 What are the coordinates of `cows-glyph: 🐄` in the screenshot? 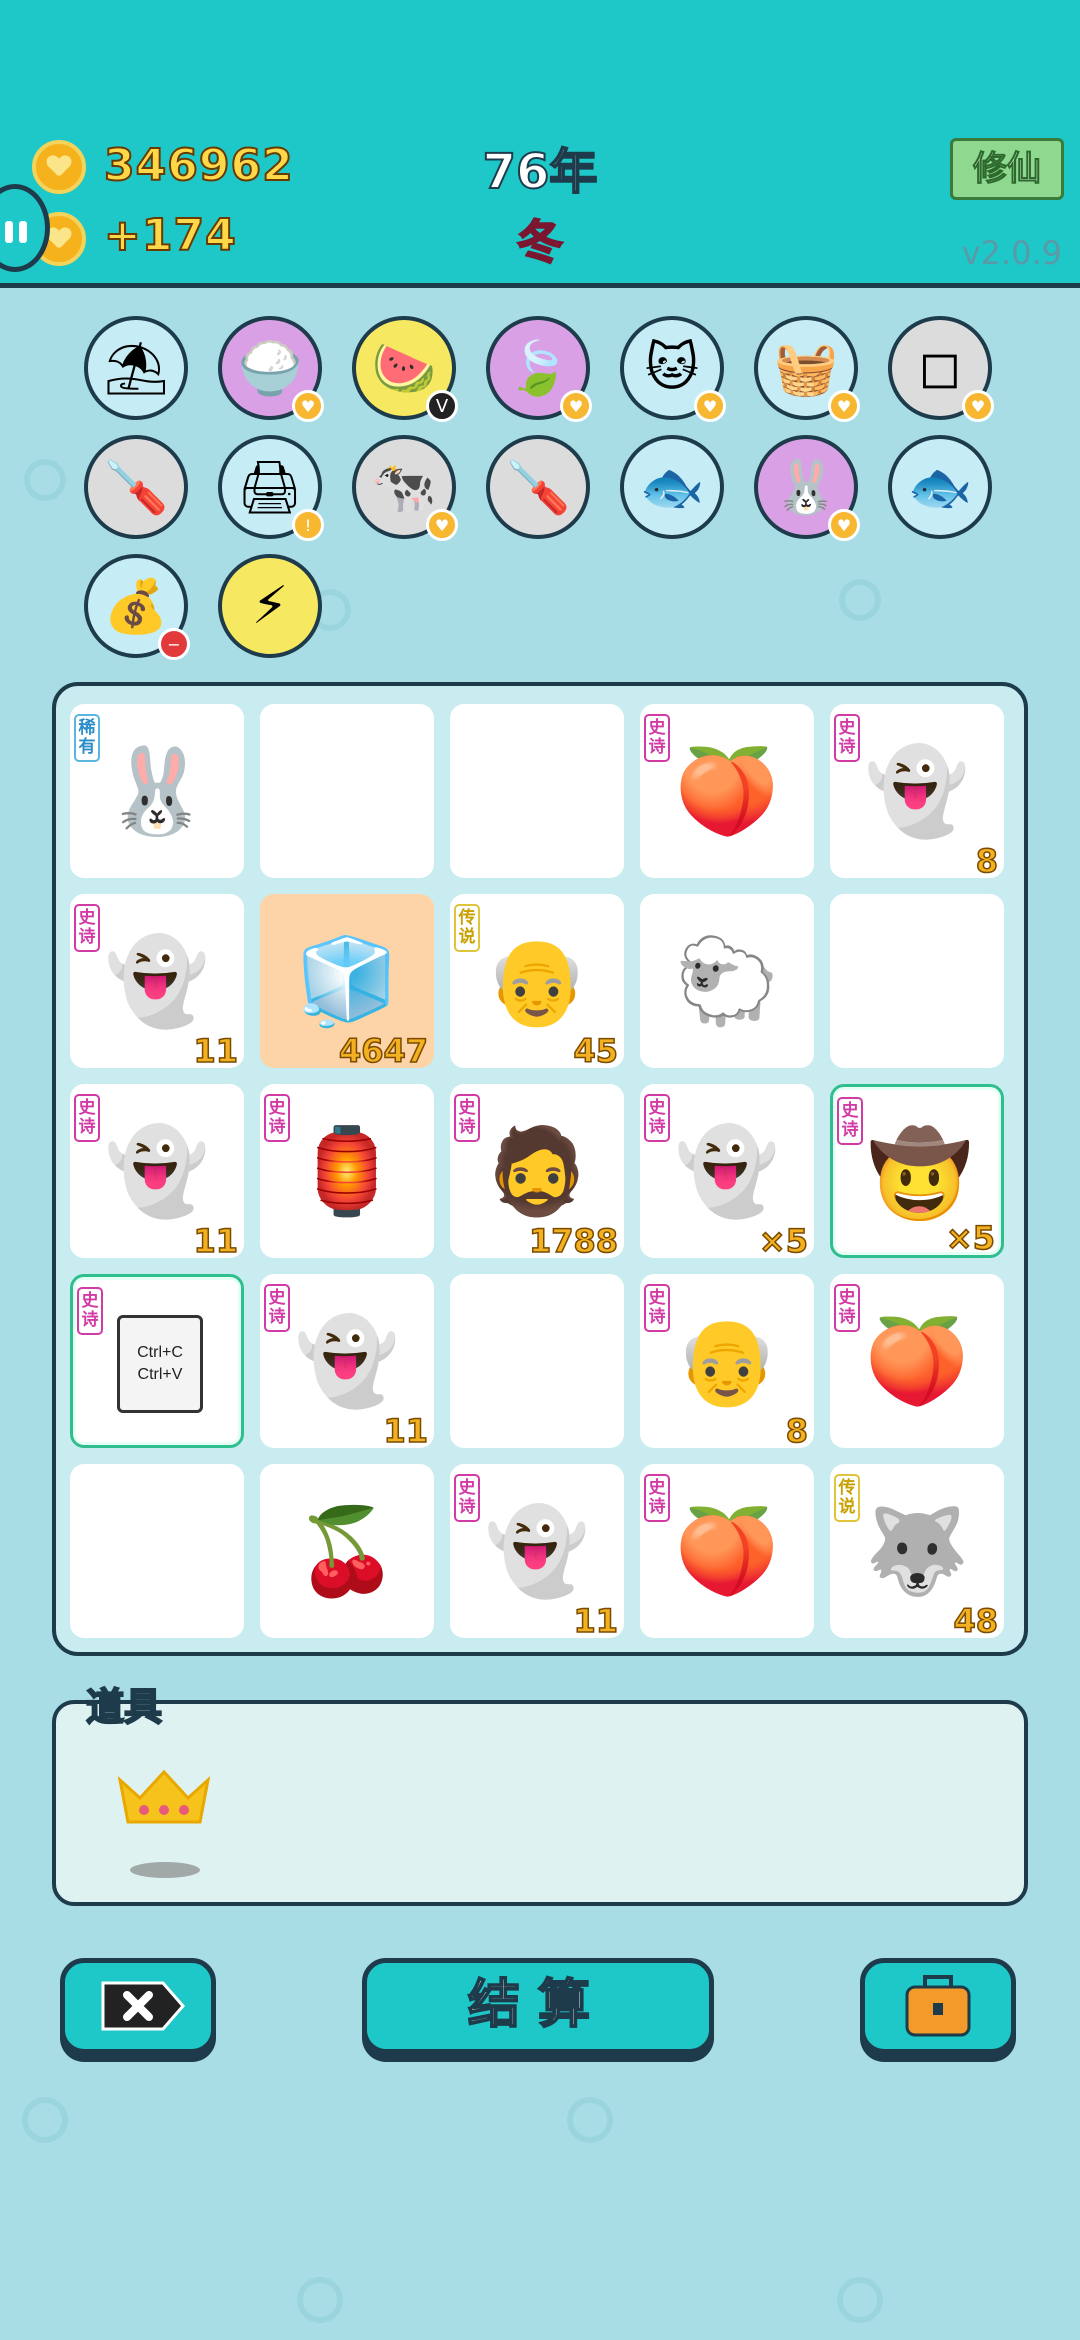 It's located at (404, 487).